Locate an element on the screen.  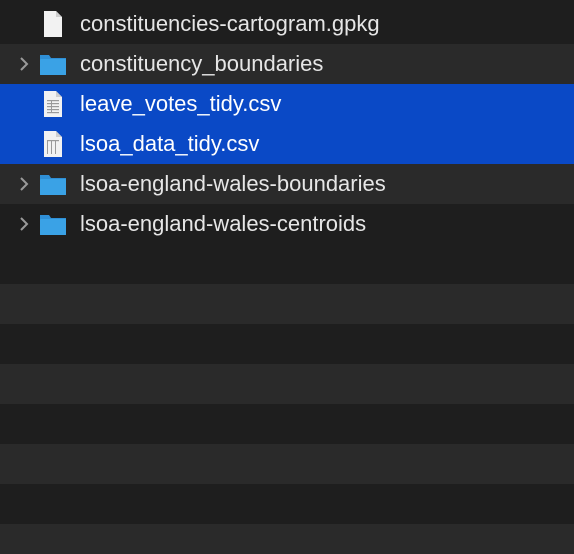
file-name: constituencies-cartogram.gpkg is located at coordinates (230, 23).